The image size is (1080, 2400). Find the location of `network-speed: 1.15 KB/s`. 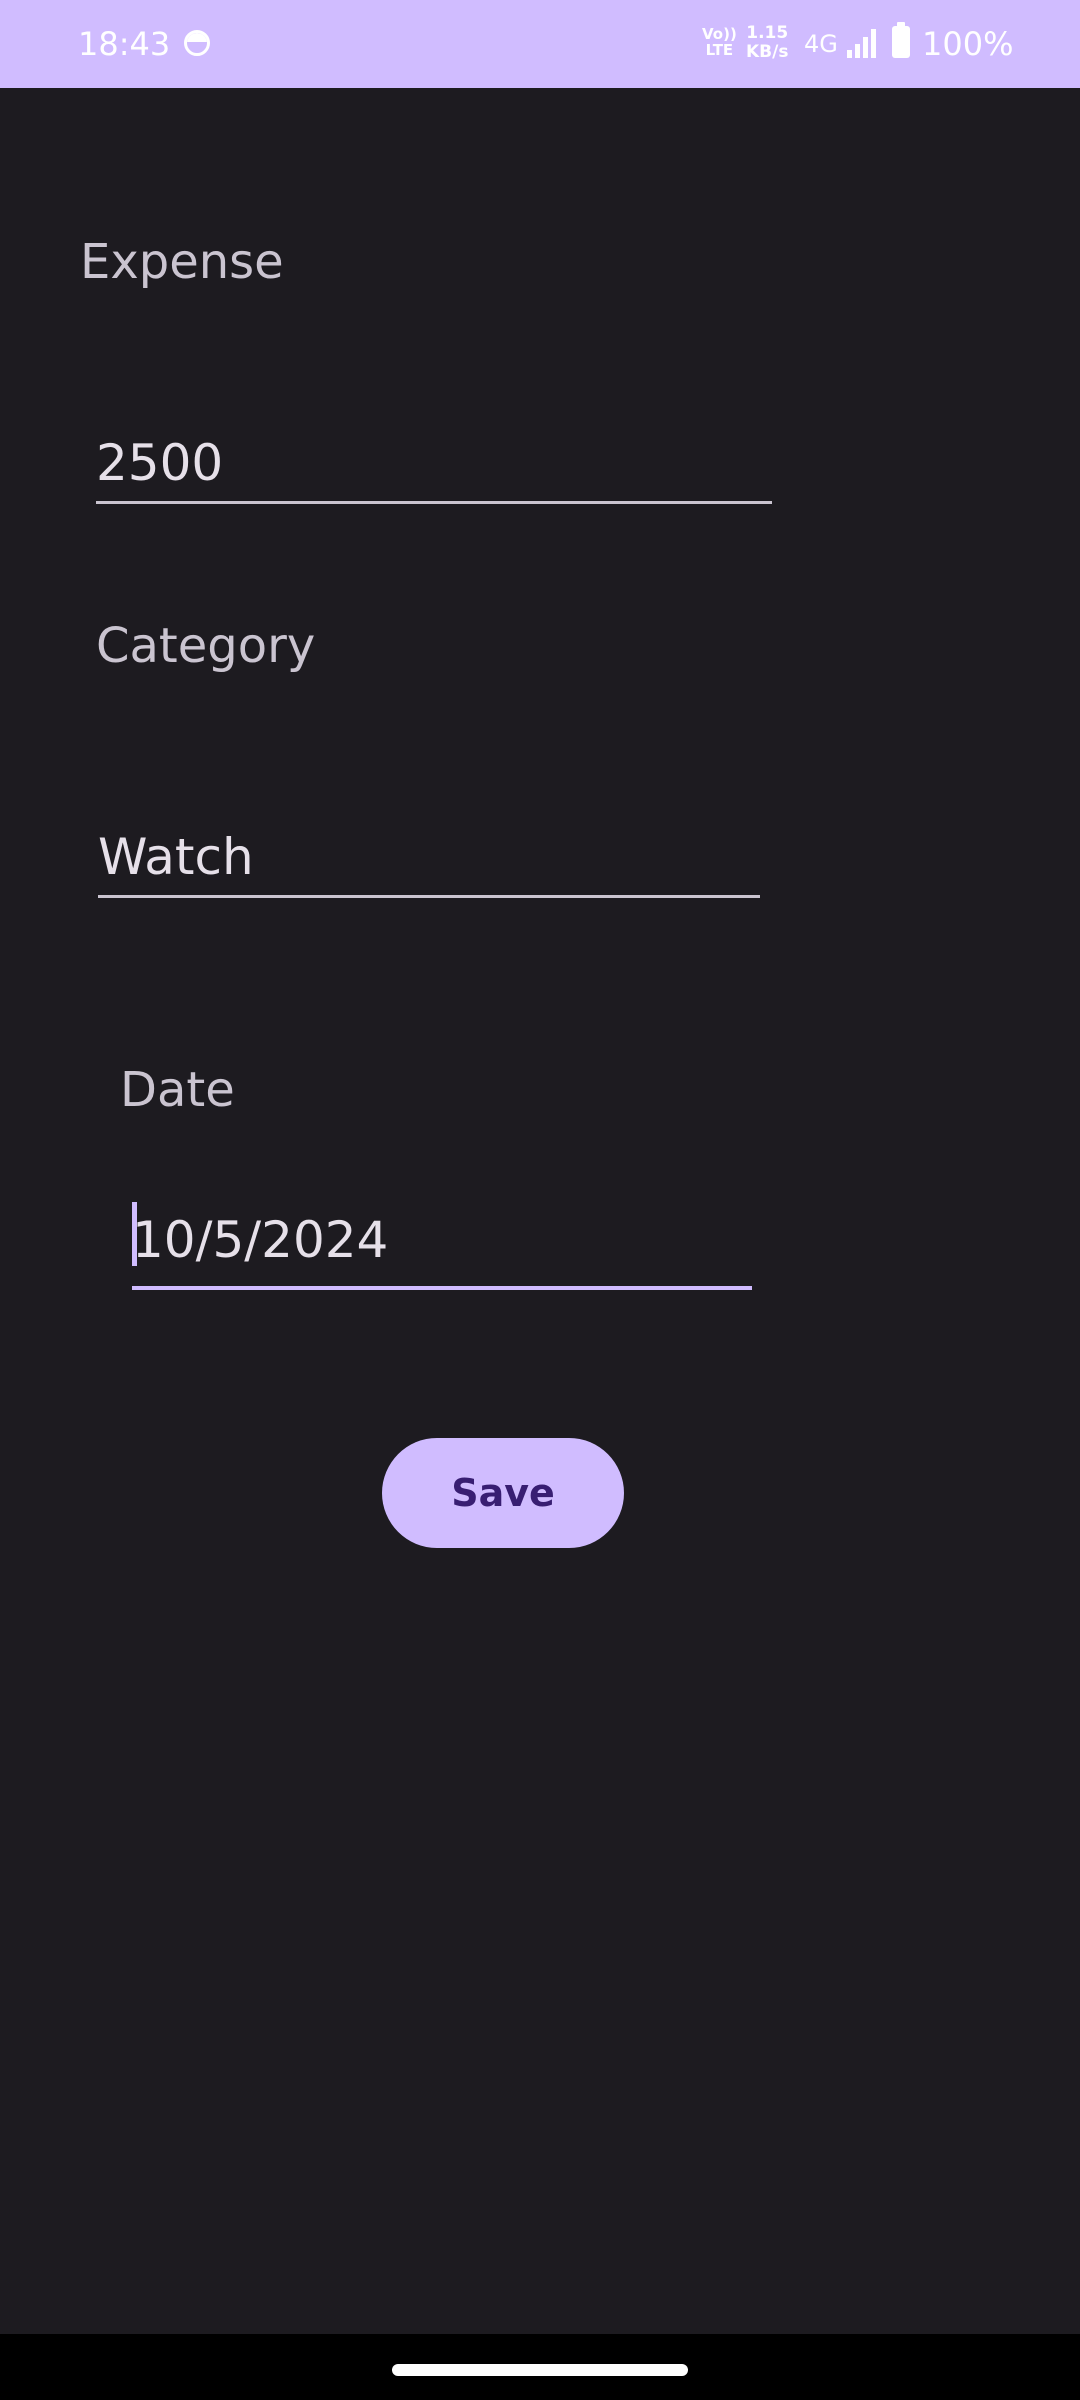

network-speed: 1.15 KB/s is located at coordinates (767, 43).